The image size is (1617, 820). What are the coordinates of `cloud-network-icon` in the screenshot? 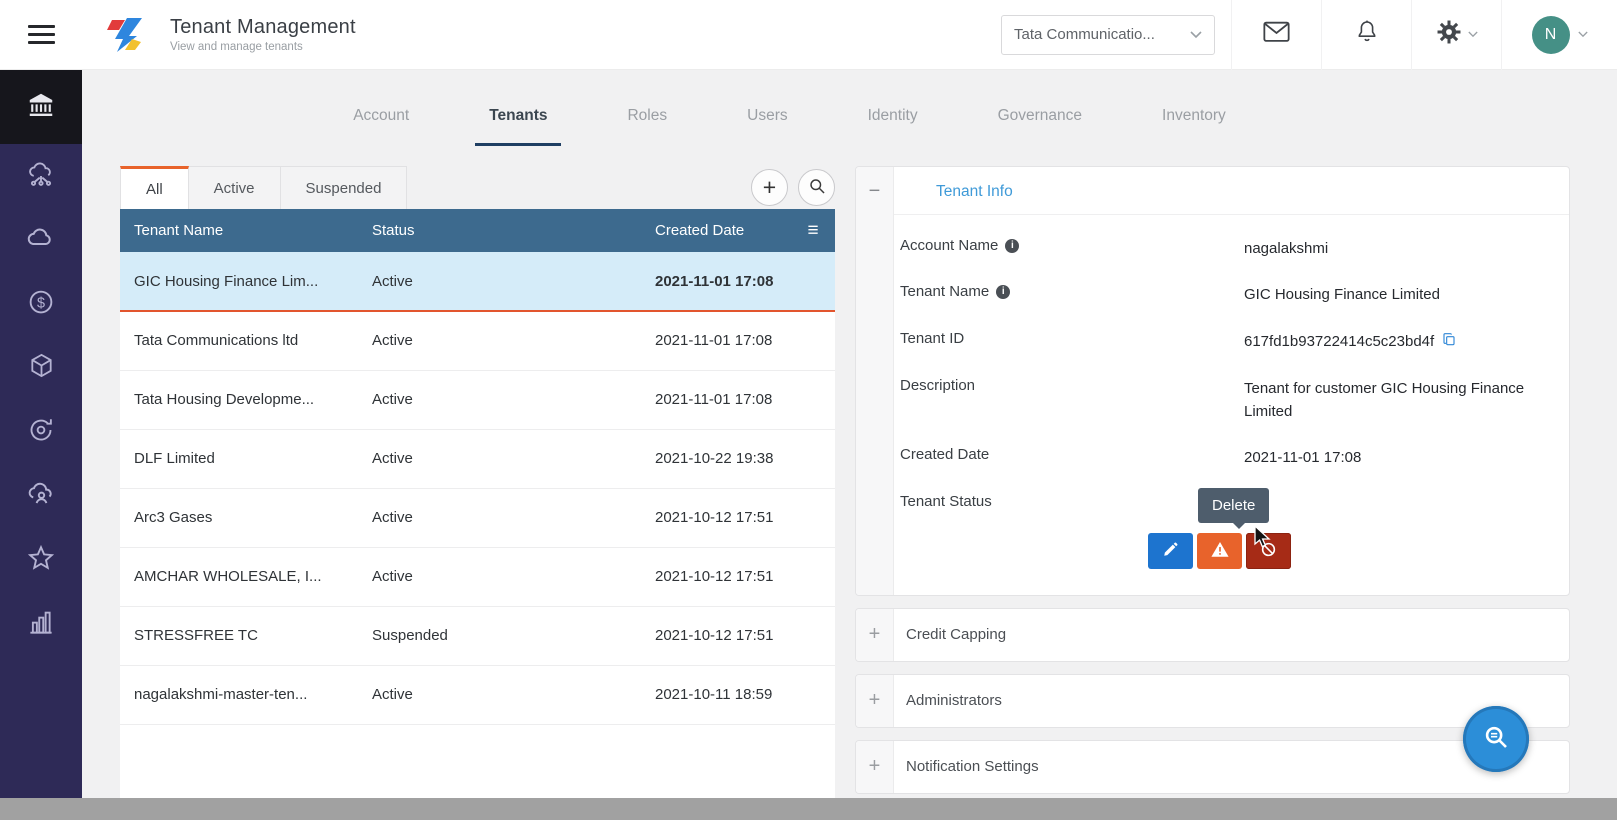 It's located at (41, 176).